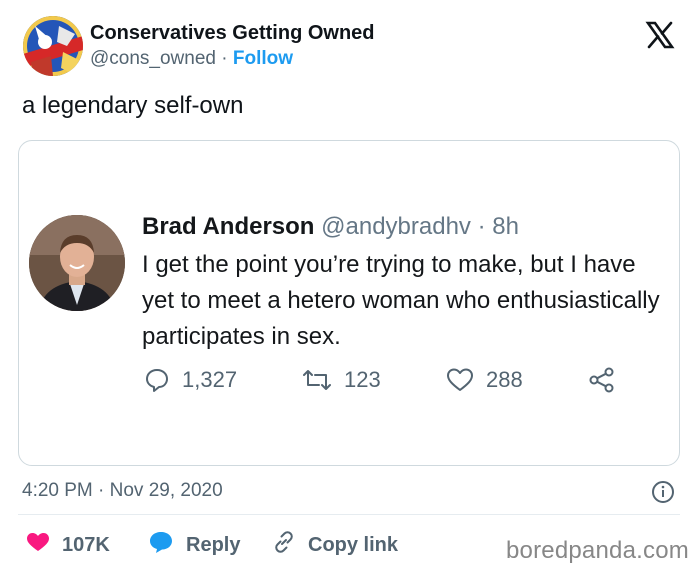  I want to click on follow-button: Follow, so click(263, 58).